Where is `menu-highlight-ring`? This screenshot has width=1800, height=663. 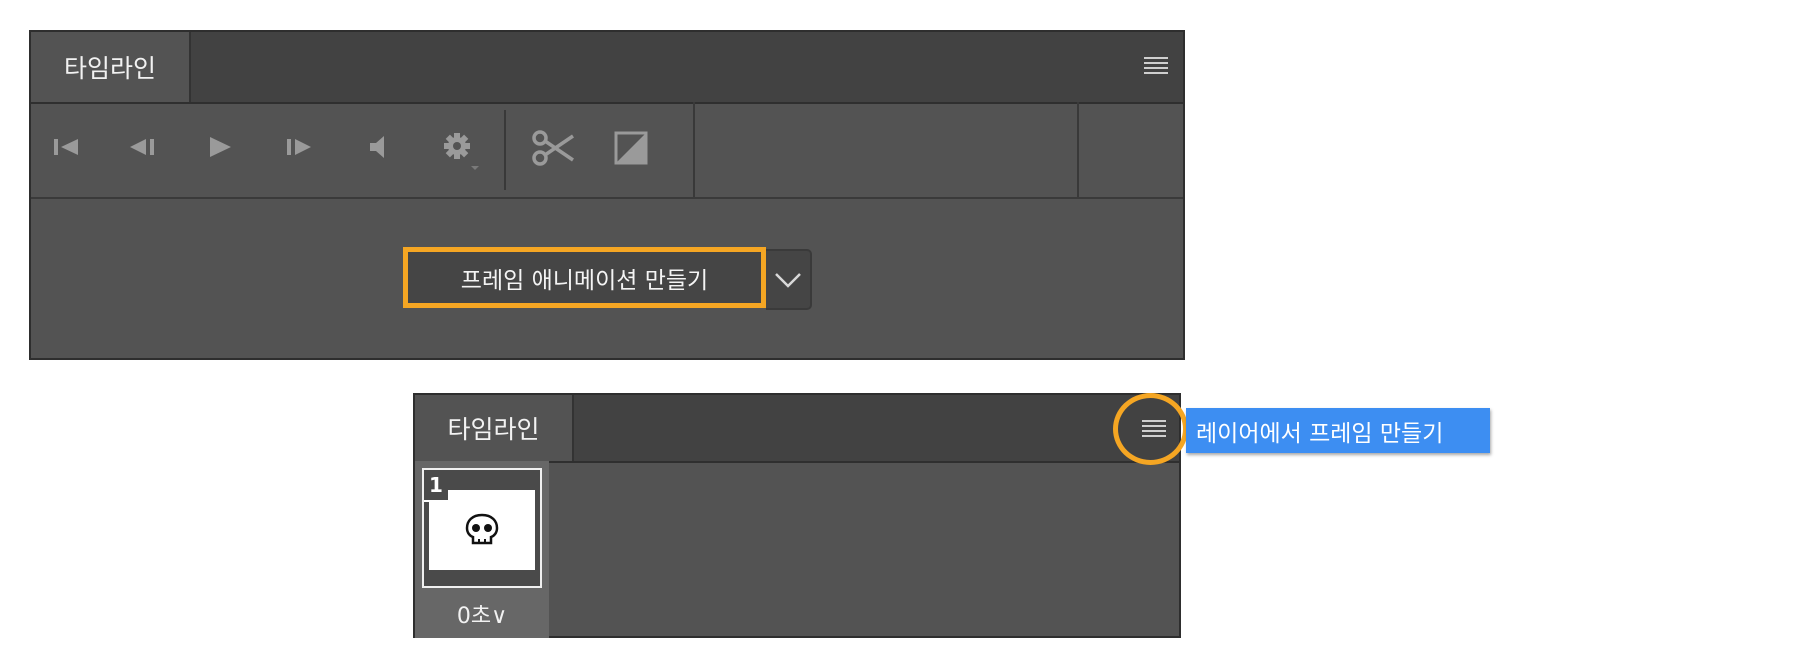 menu-highlight-ring is located at coordinates (1150, 429).